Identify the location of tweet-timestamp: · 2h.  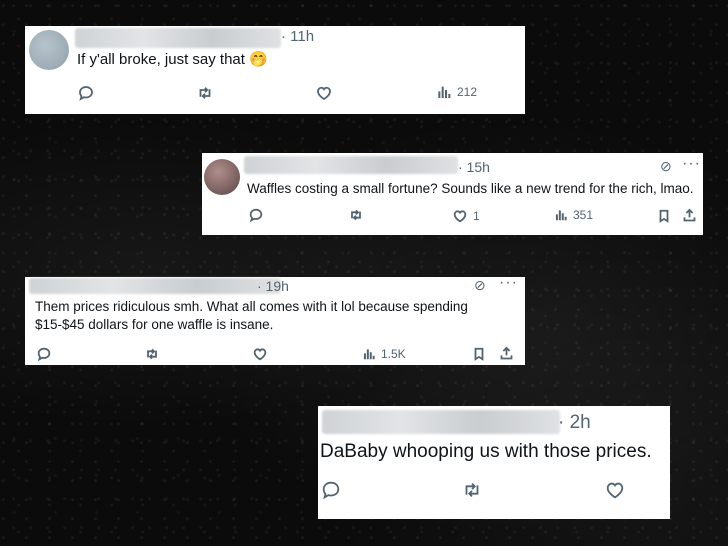
(574, 423).